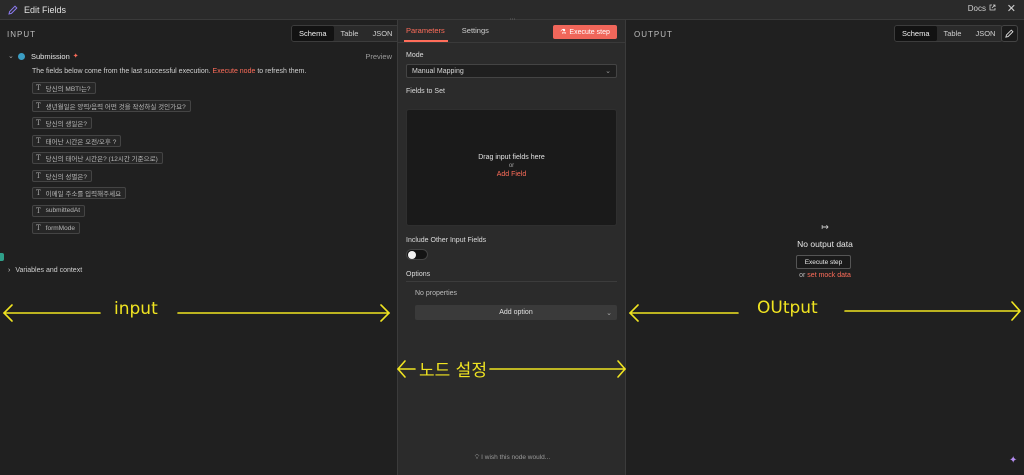  What do you see at coordinates (825, 244) in the screenshot?
I see `no-output-title: No output data` at bounding box center [825, 244].